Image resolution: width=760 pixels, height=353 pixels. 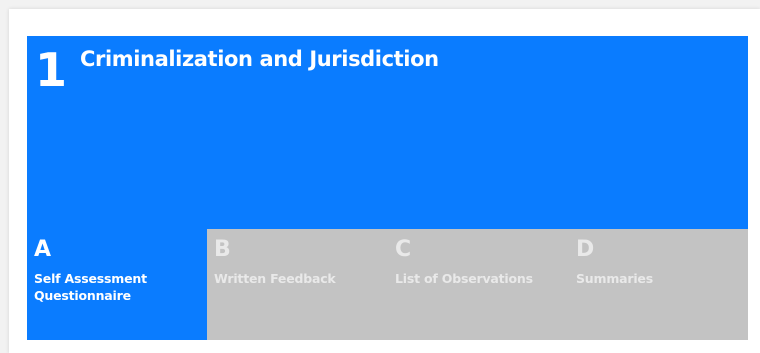 I want to click on tab-label: Self Assessment Questionnaire, so click(x=120, y=287).